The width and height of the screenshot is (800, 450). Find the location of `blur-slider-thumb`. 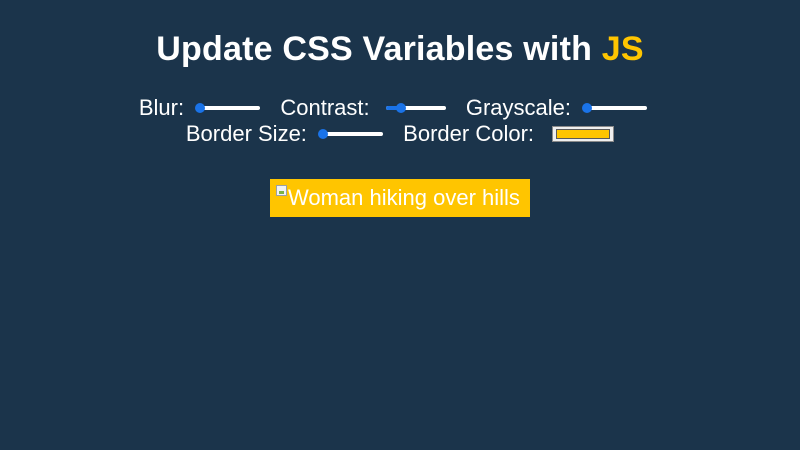

blur-slider-thumb is located at coordinates (200, 108).